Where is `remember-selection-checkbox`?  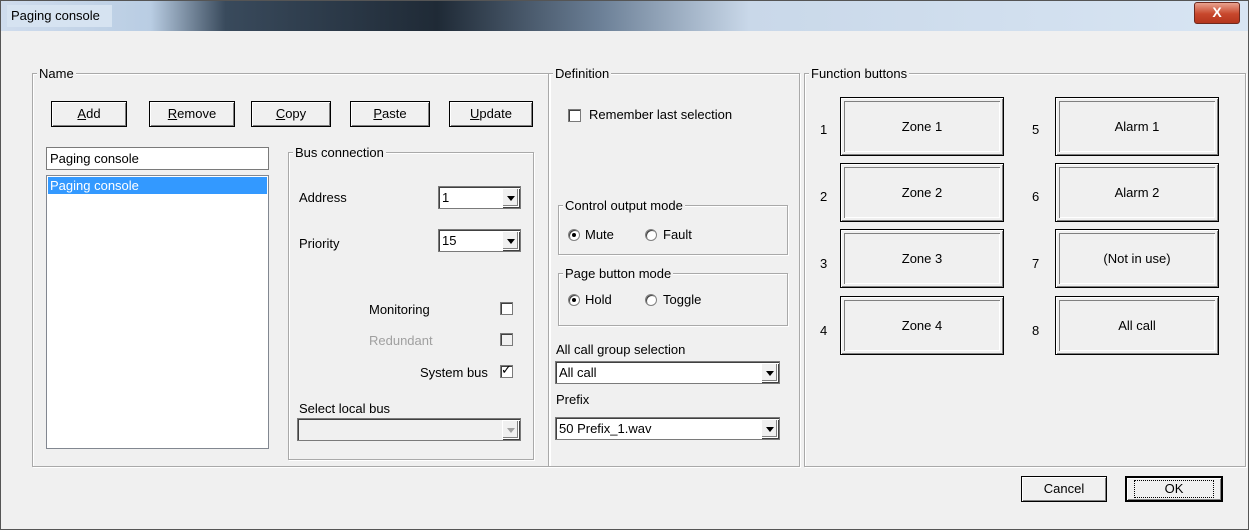 remember-selection-checkbox is located at coordinates (574, 115).